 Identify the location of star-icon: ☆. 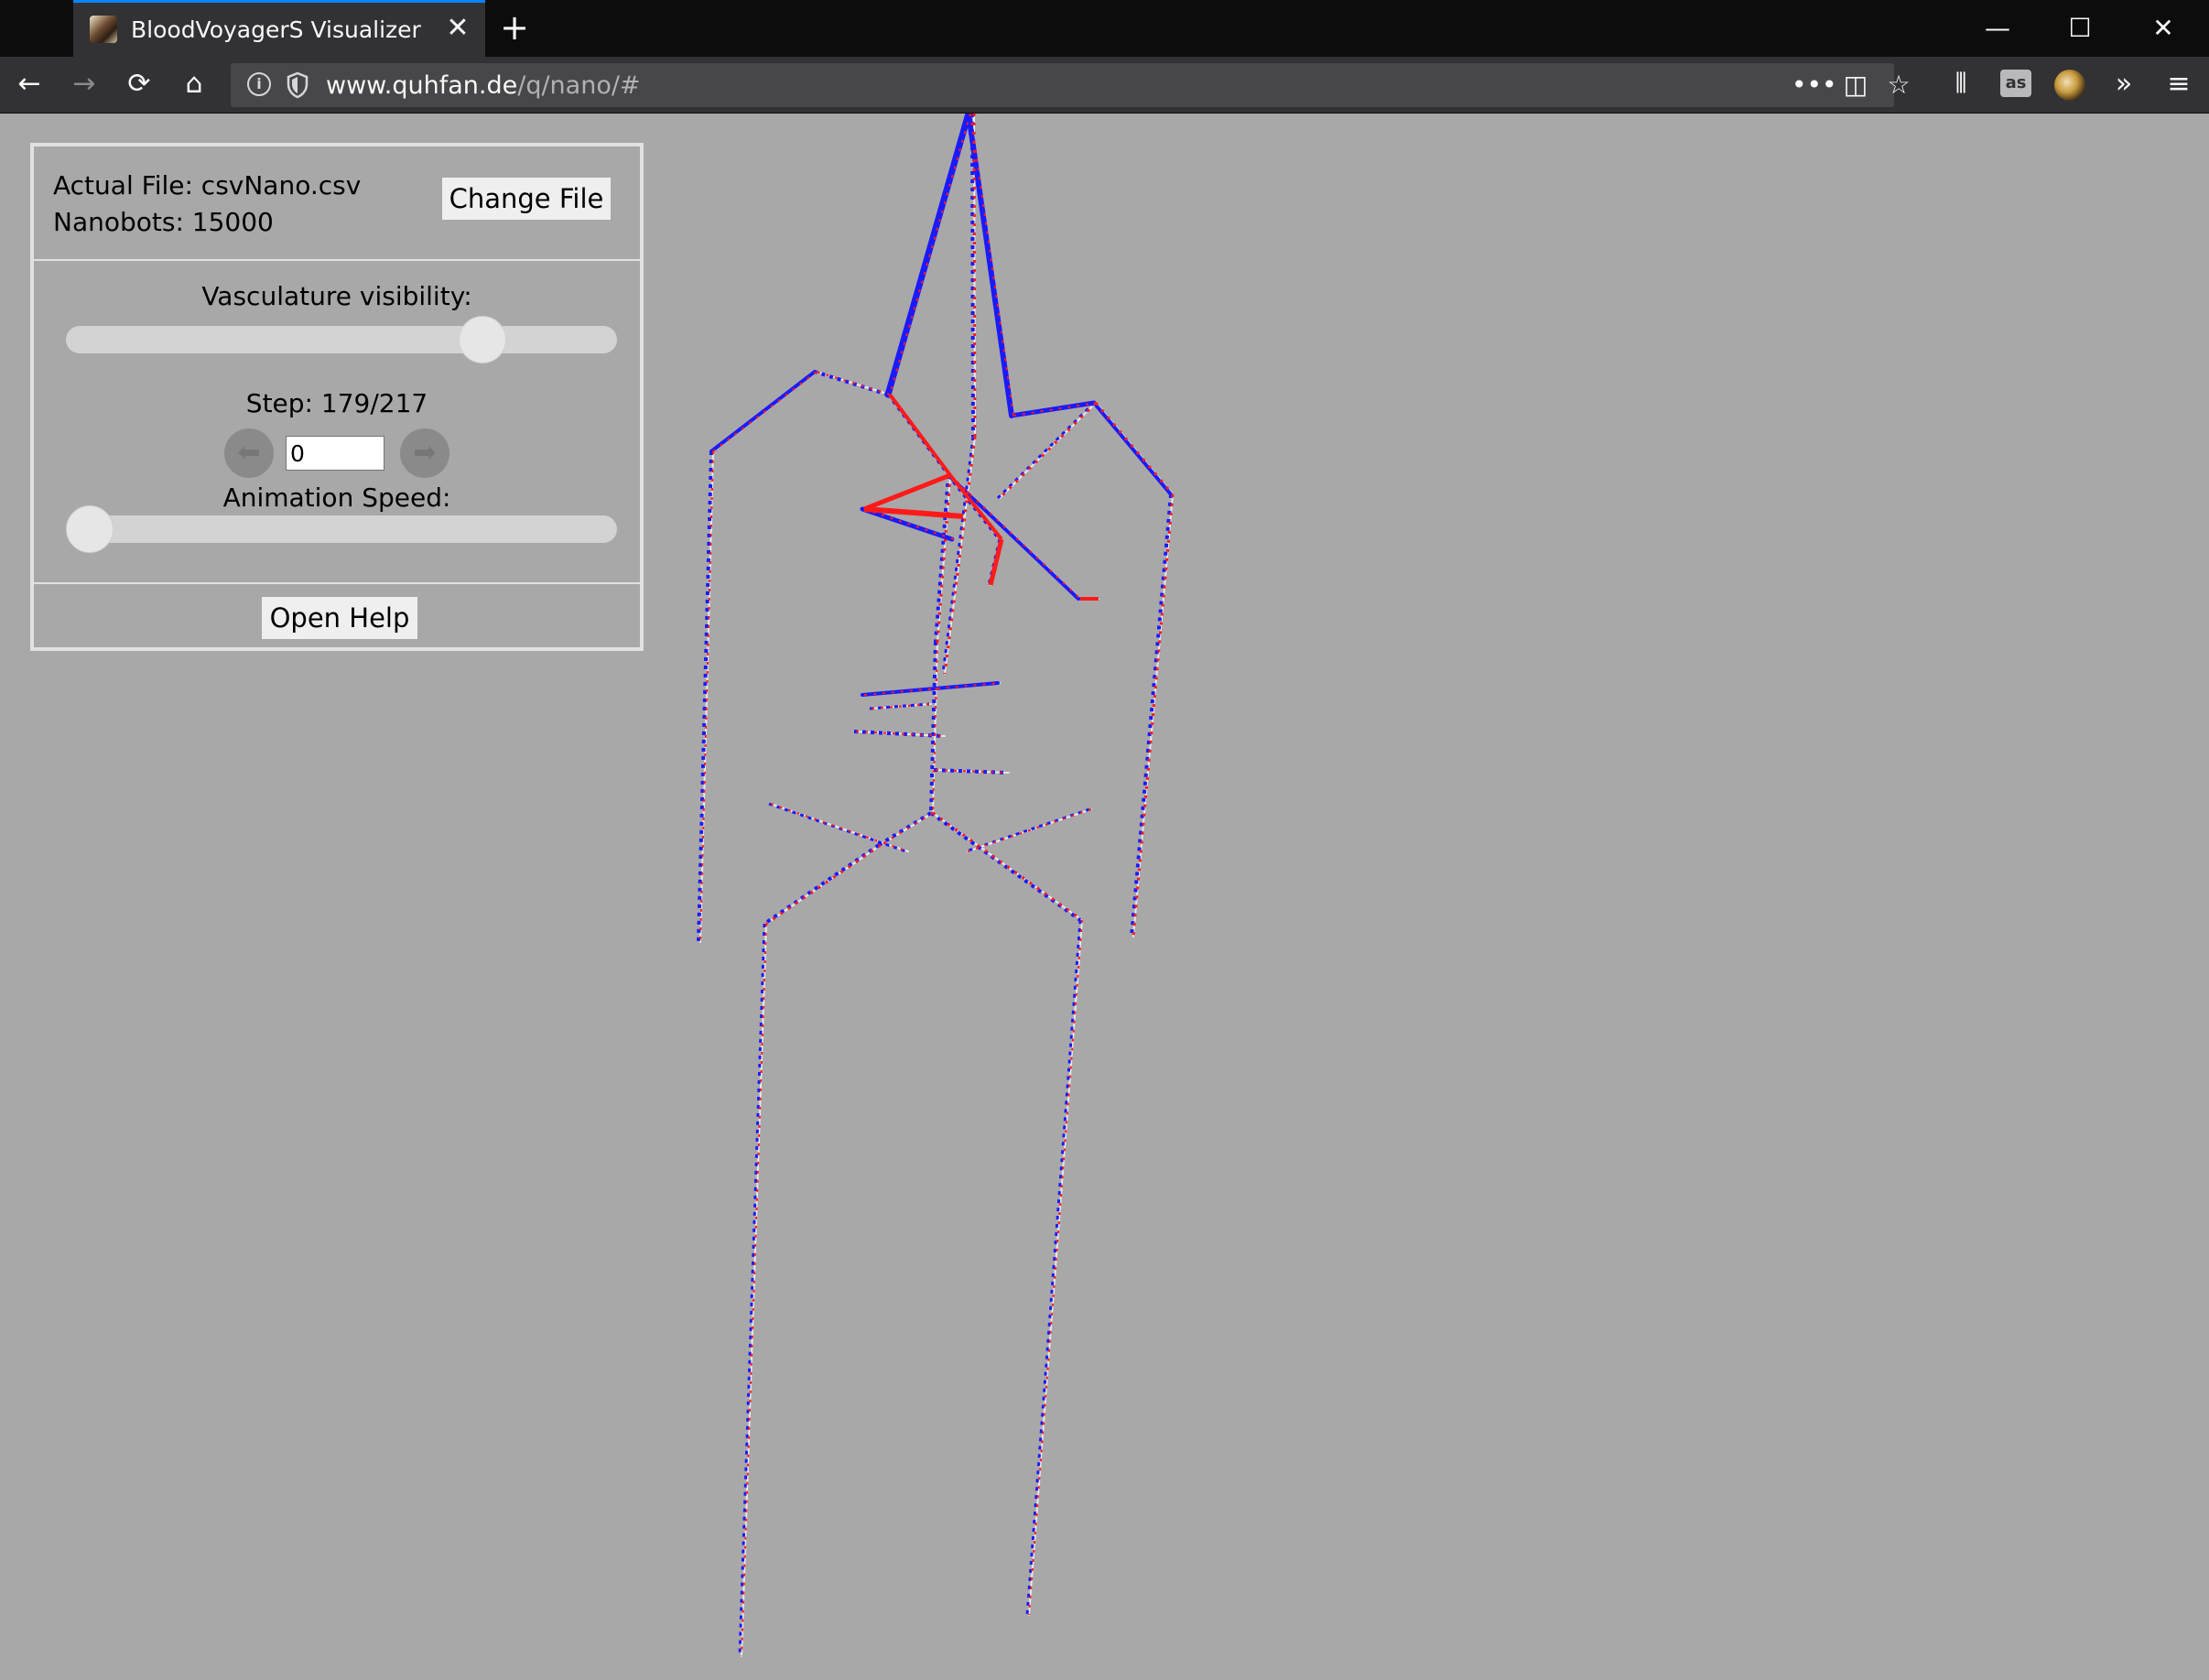
(1899, 85).